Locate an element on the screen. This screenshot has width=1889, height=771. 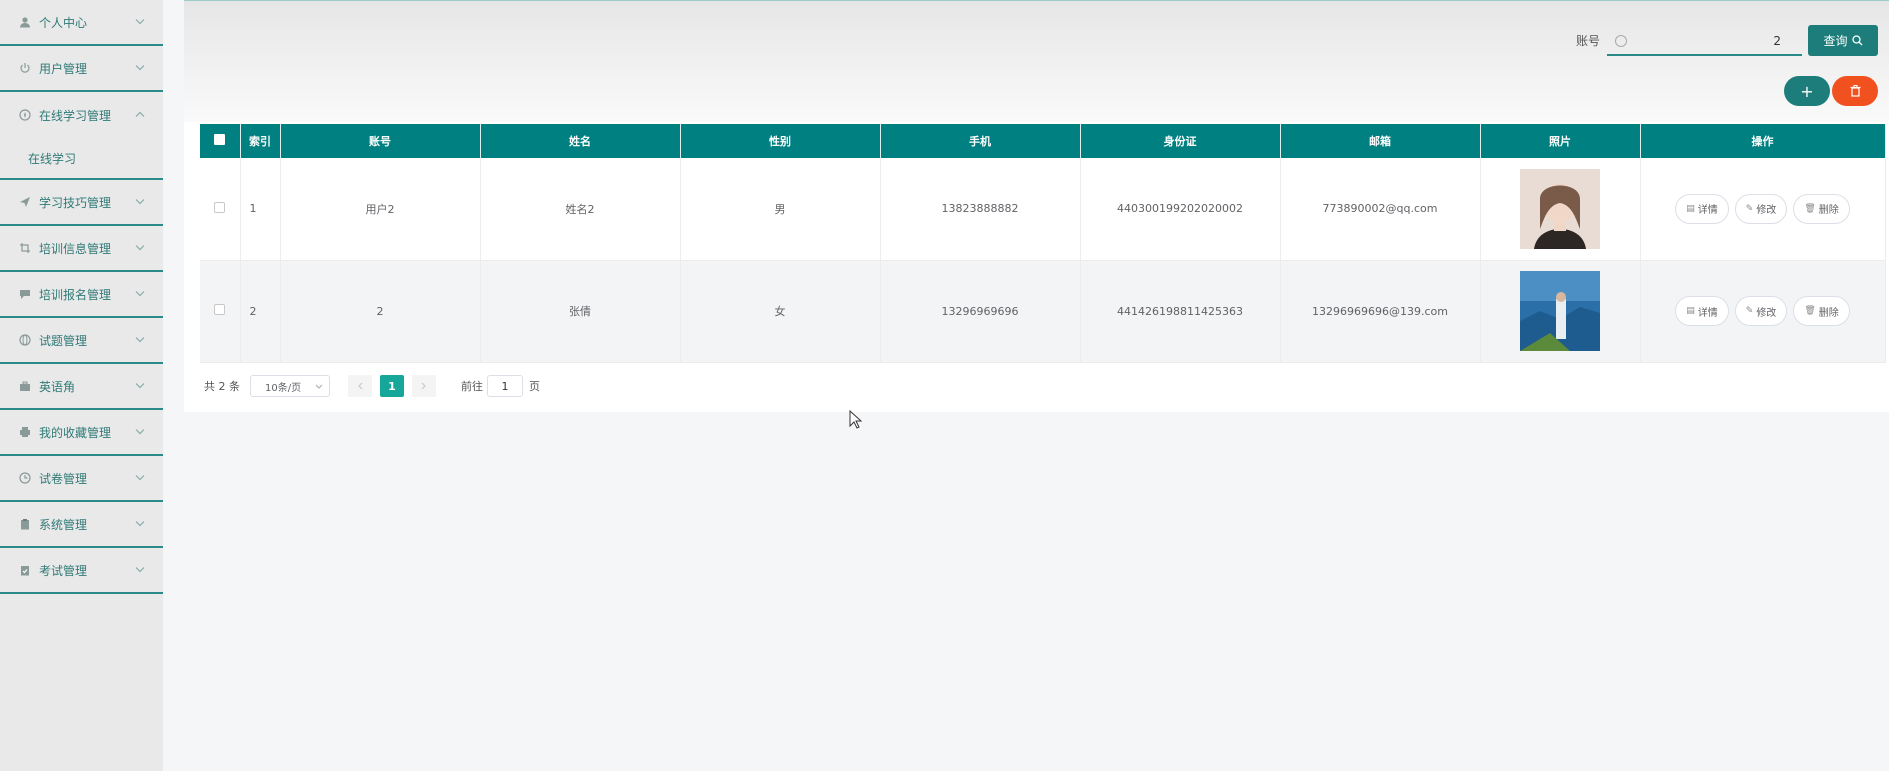
index-cell: 1 is located at coordinates (260, 209).